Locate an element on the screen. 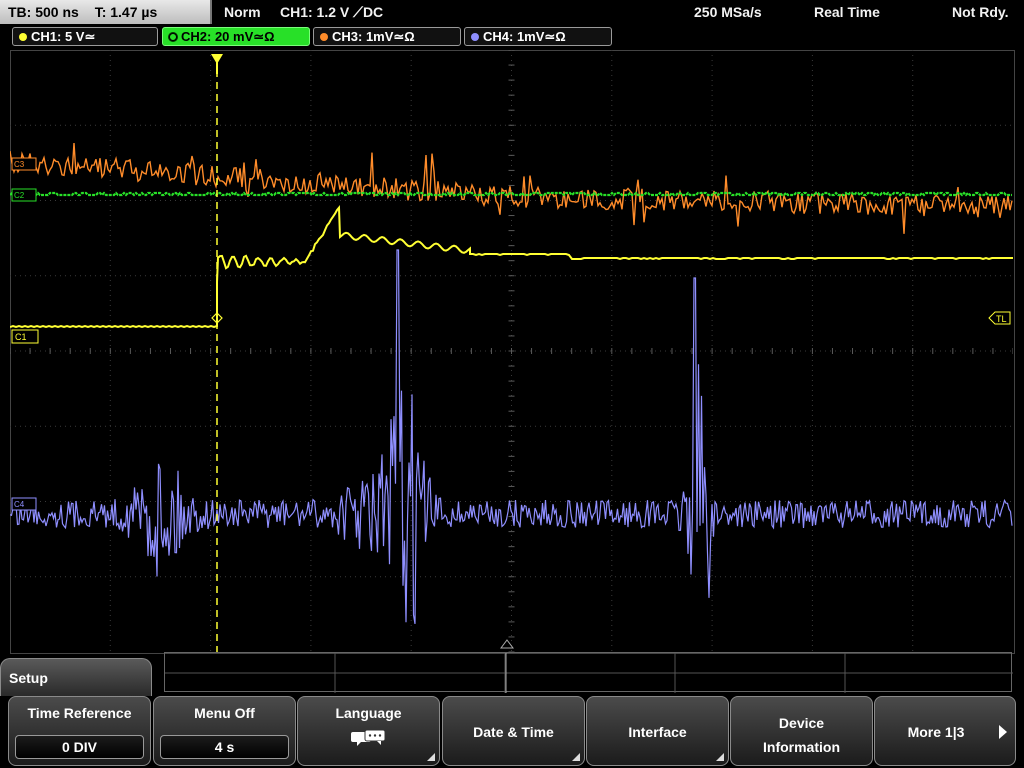 This screenshot has width=1024, height=768. interface-button: Interface is located at coordinates (657, 731).